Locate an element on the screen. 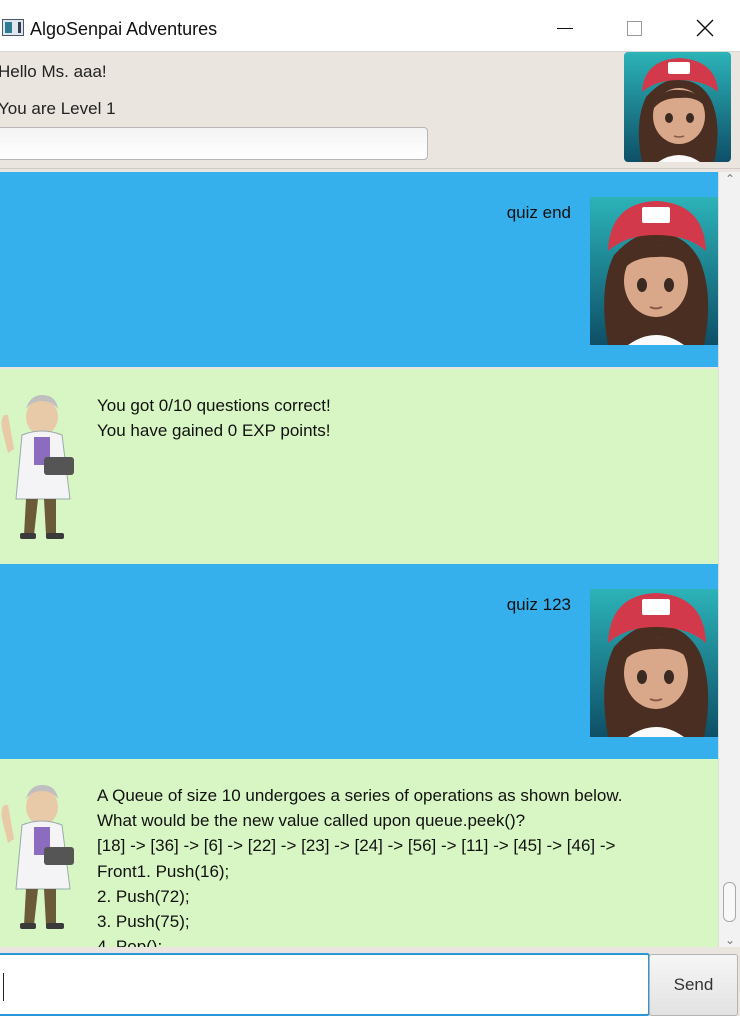  scrollbar-thumb is located at coordinates (729, 902).